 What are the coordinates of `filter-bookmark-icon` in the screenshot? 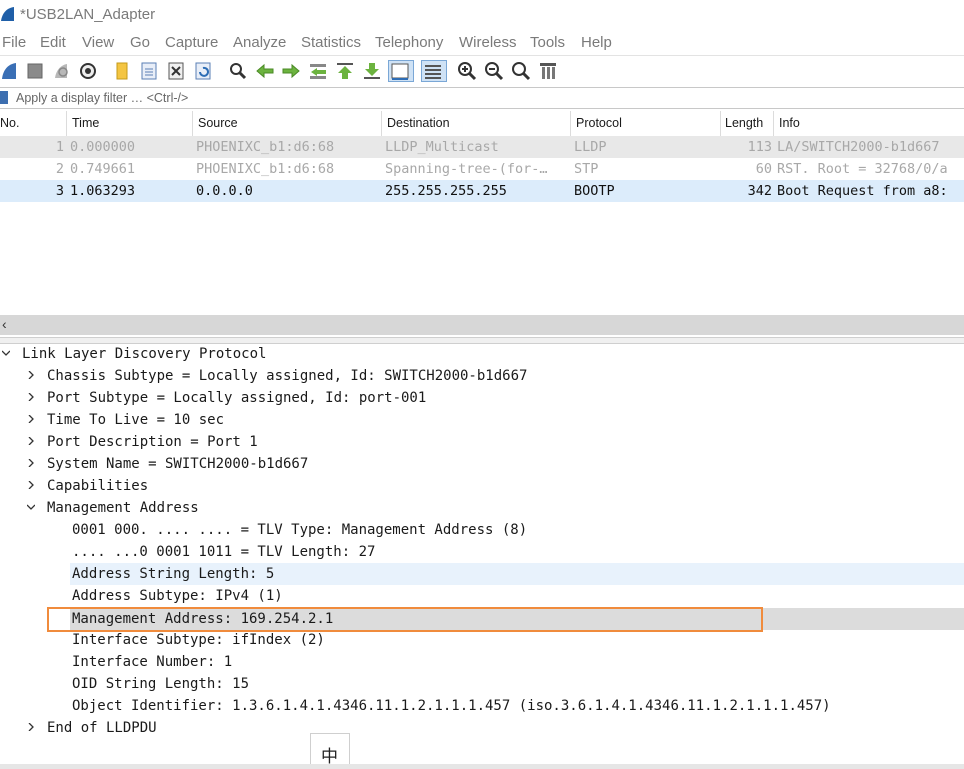 It's located at (4, 97).